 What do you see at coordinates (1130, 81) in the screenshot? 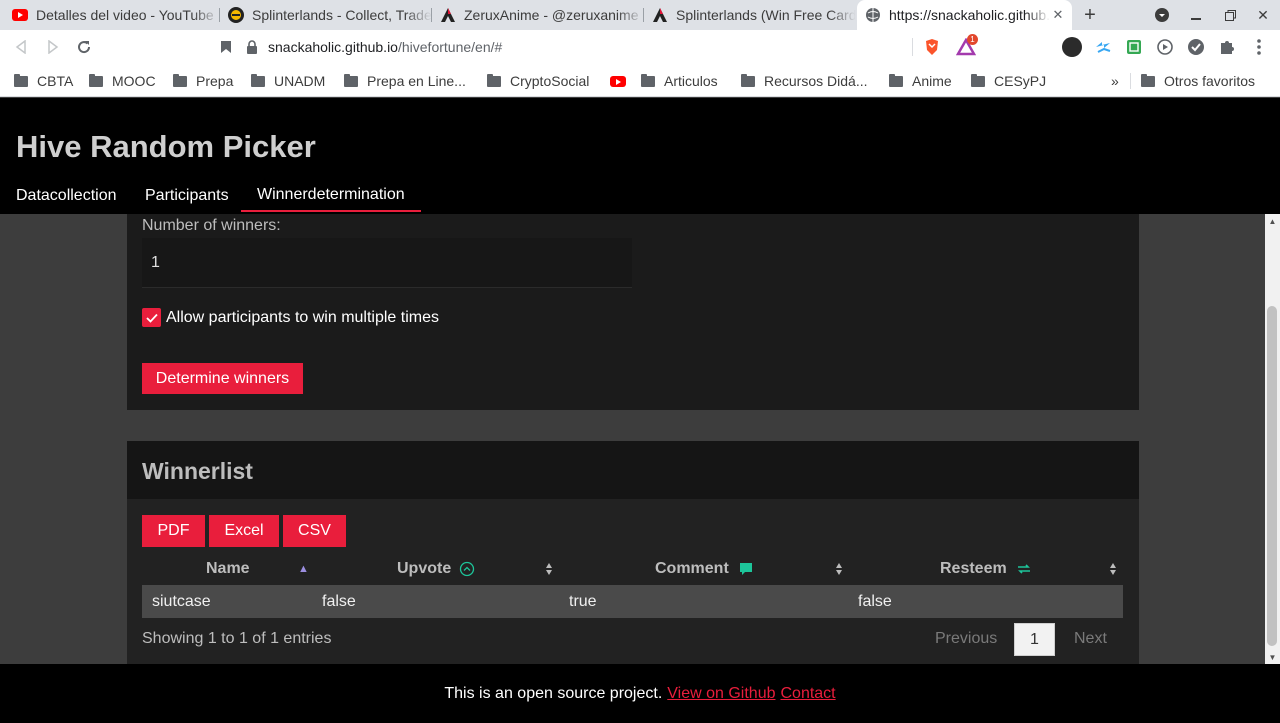
I see `bookmark-divider` at bounding box center [1130, 81].